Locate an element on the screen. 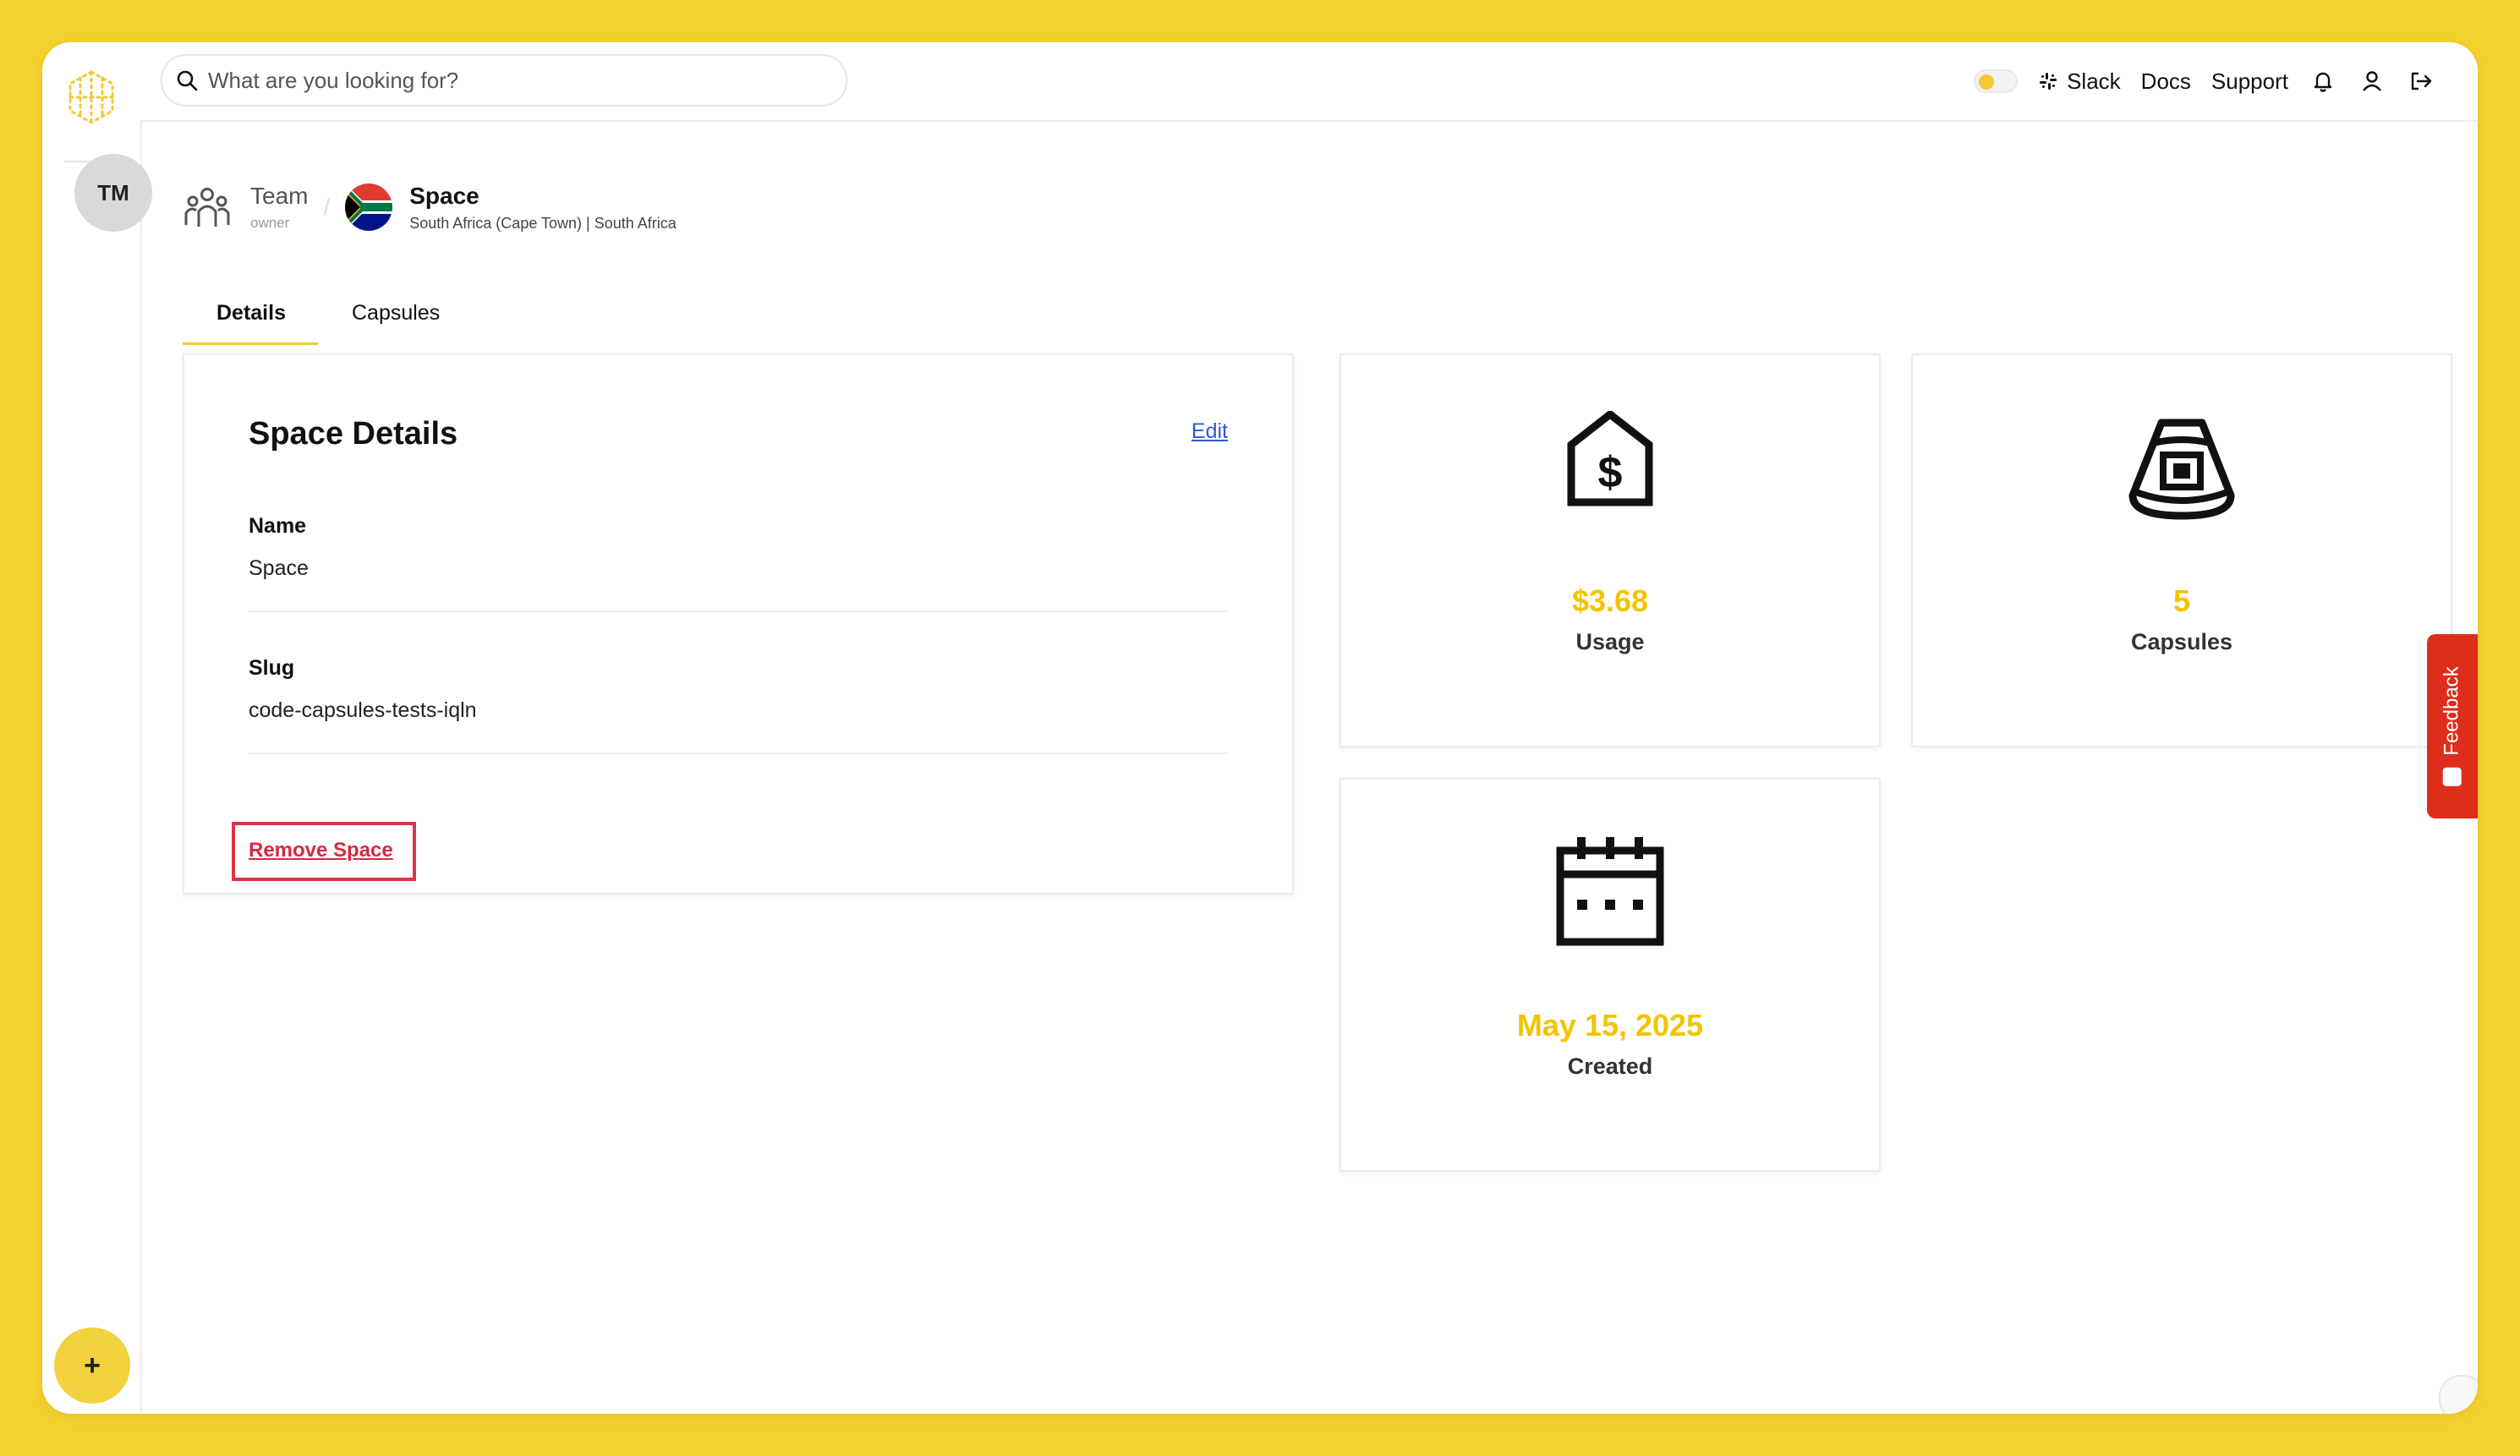 The height and width of the screenshot is (1456, 2520). price-tag-icon: $ is located at coordinates (1610, 459).